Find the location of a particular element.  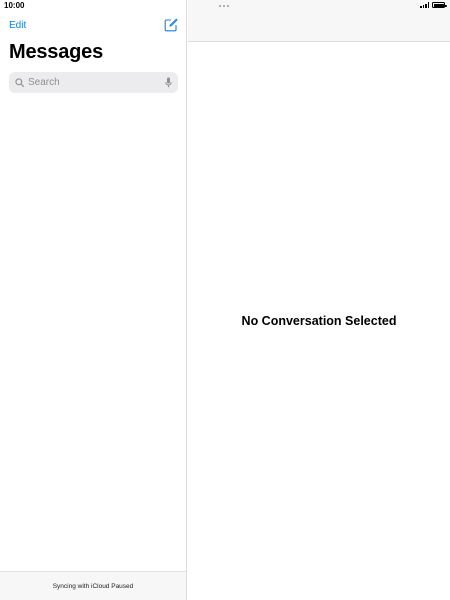

compose-button is located at coordinates (171, 25).